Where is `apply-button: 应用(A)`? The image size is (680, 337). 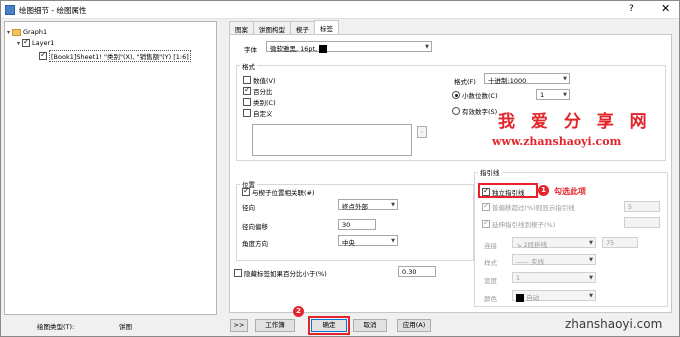 apply-button: 应用(A) is located at coordinates (414, 325).